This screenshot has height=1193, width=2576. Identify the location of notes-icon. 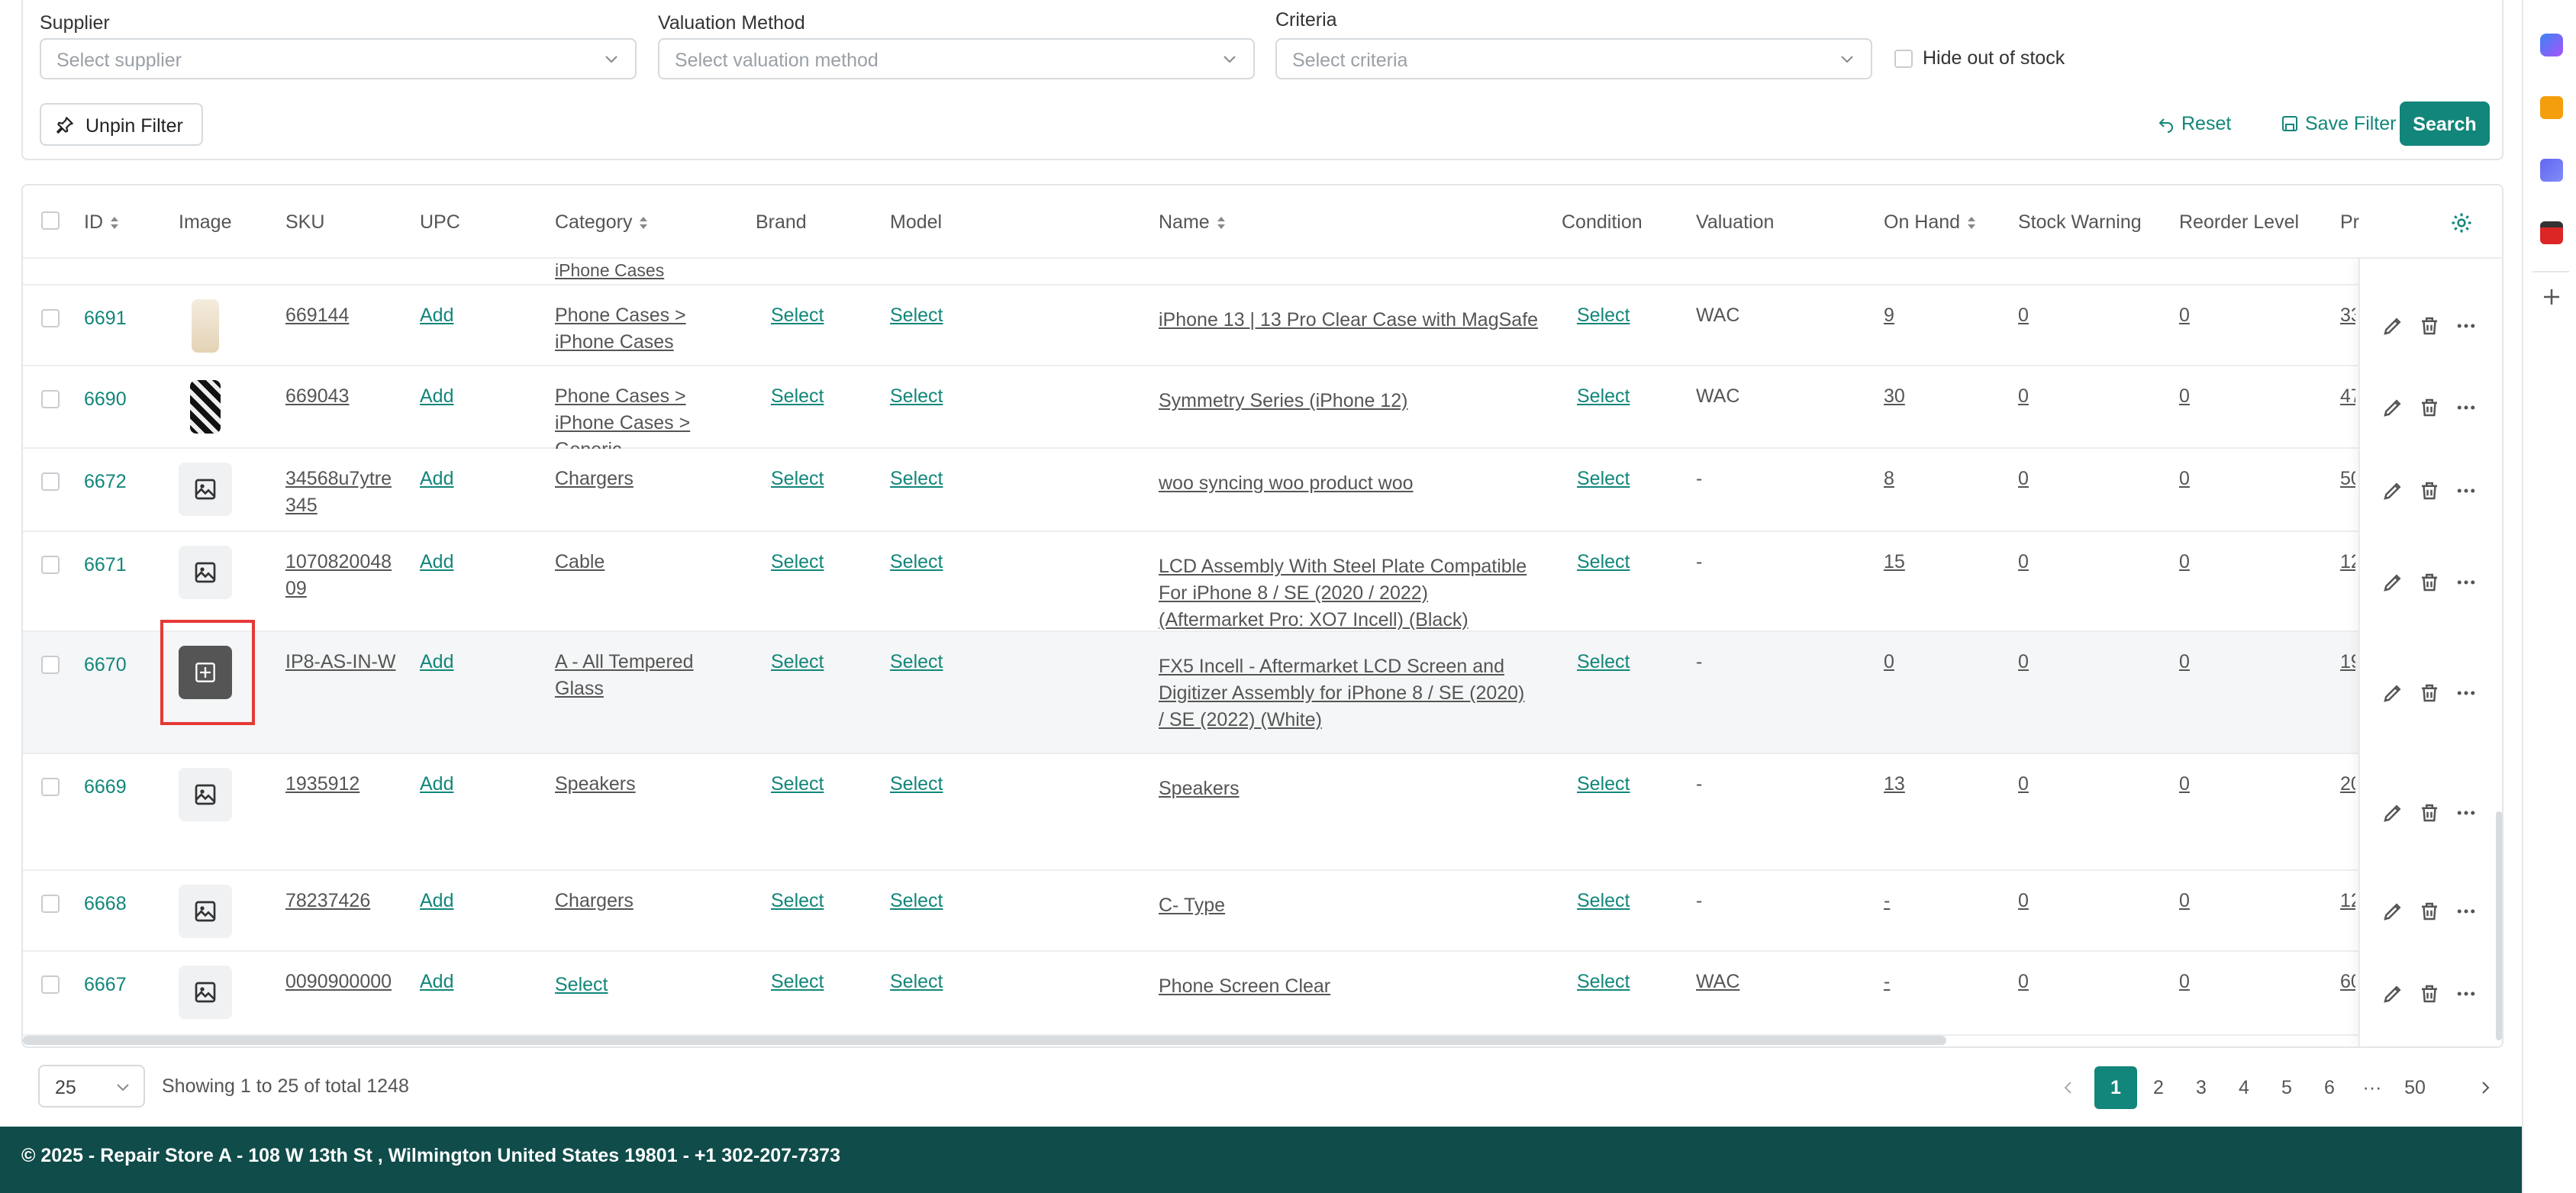
(2552, 107).